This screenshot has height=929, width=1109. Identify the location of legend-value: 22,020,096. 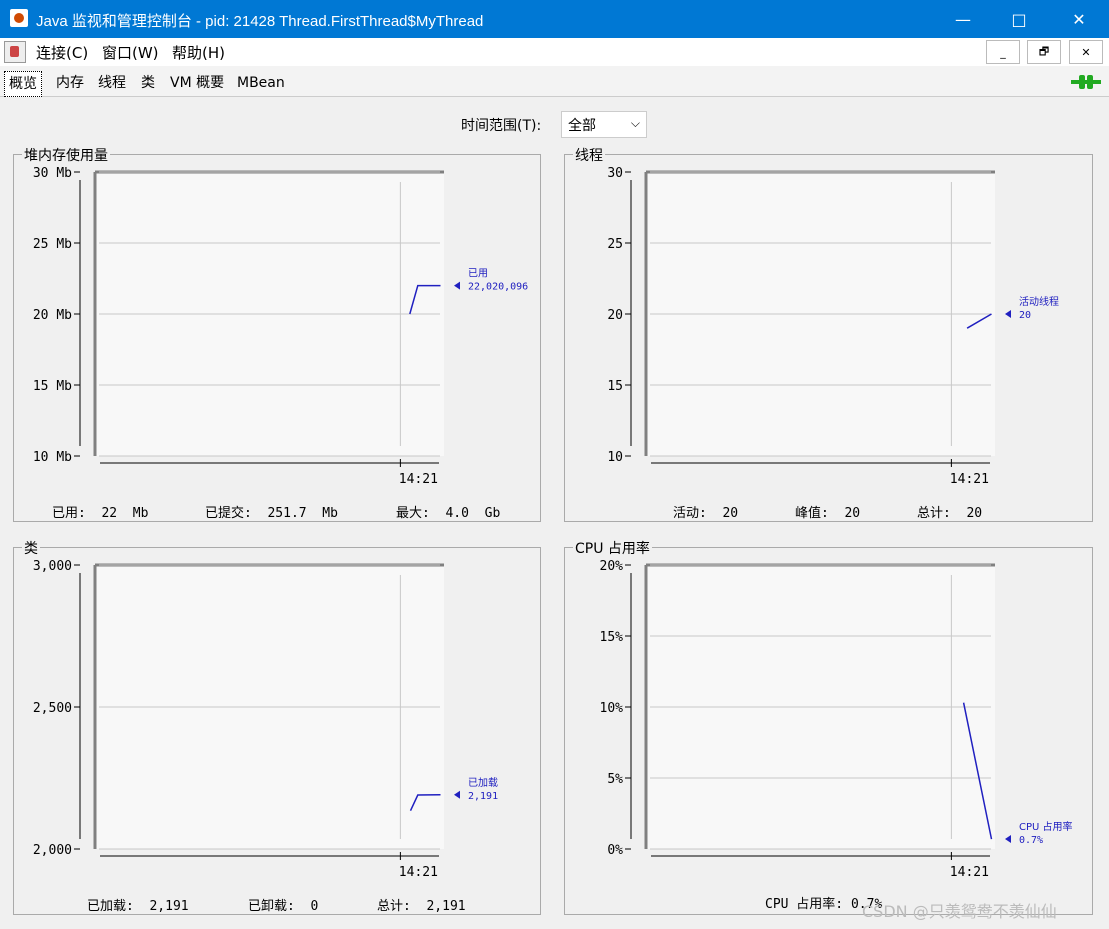
(498, 287).